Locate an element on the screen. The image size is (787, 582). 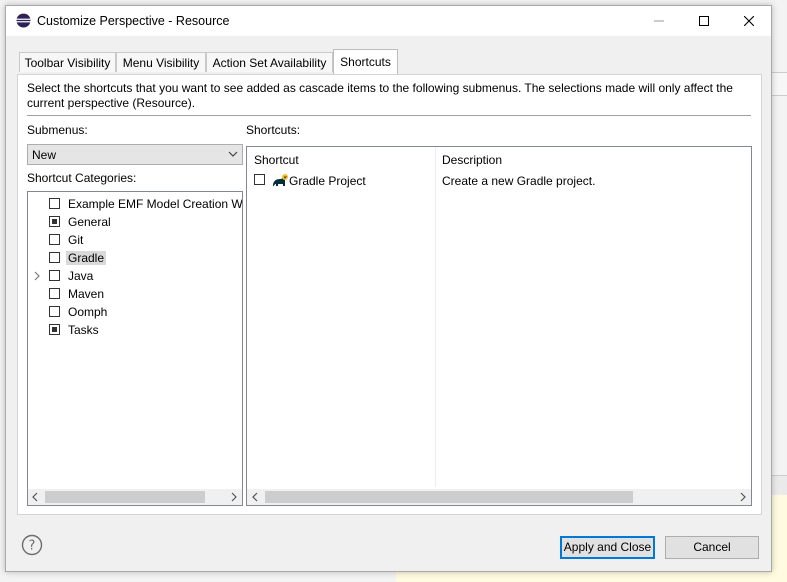
tree-item-example-emf: Example EMF Model Creation Wizards is located at coordinates (135, 204).